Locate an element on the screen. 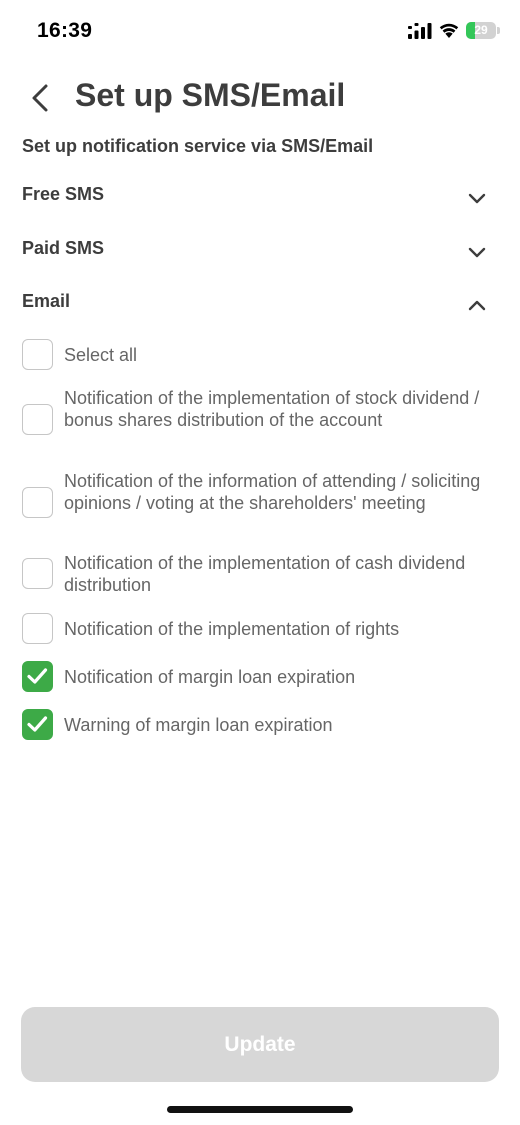  chevron-up-icon is located at coordinates (477, 305).